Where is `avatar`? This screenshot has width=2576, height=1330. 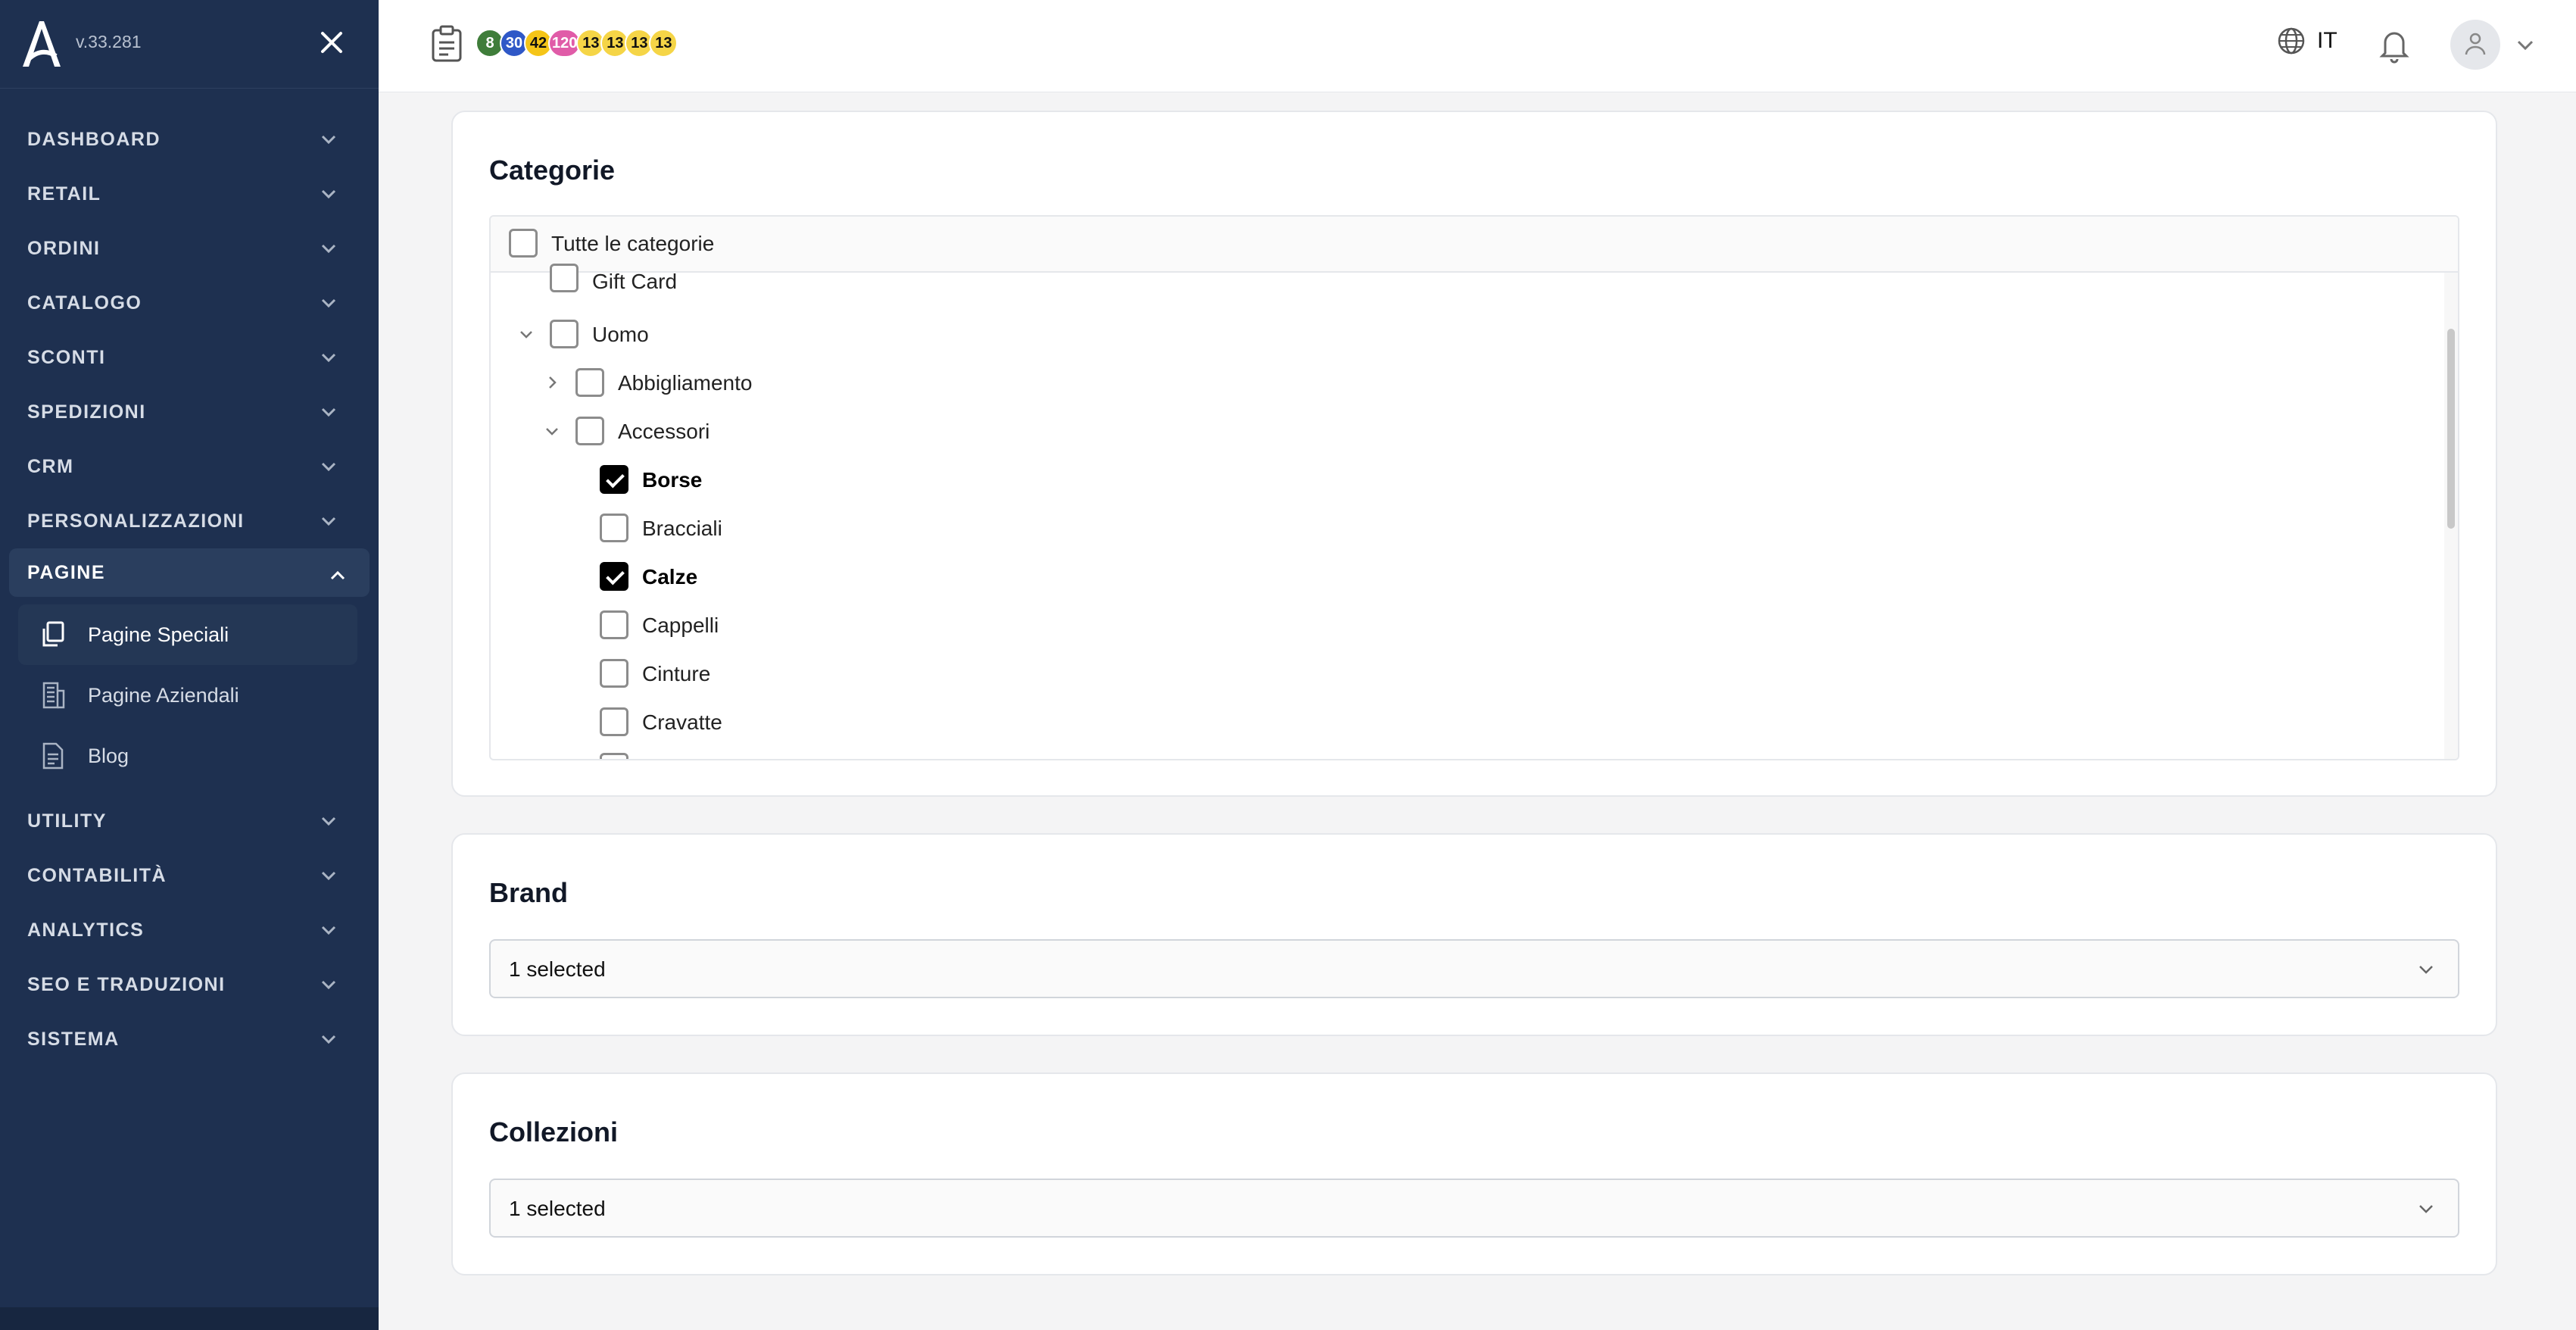
avatar is located at coordinates (2475, 45).